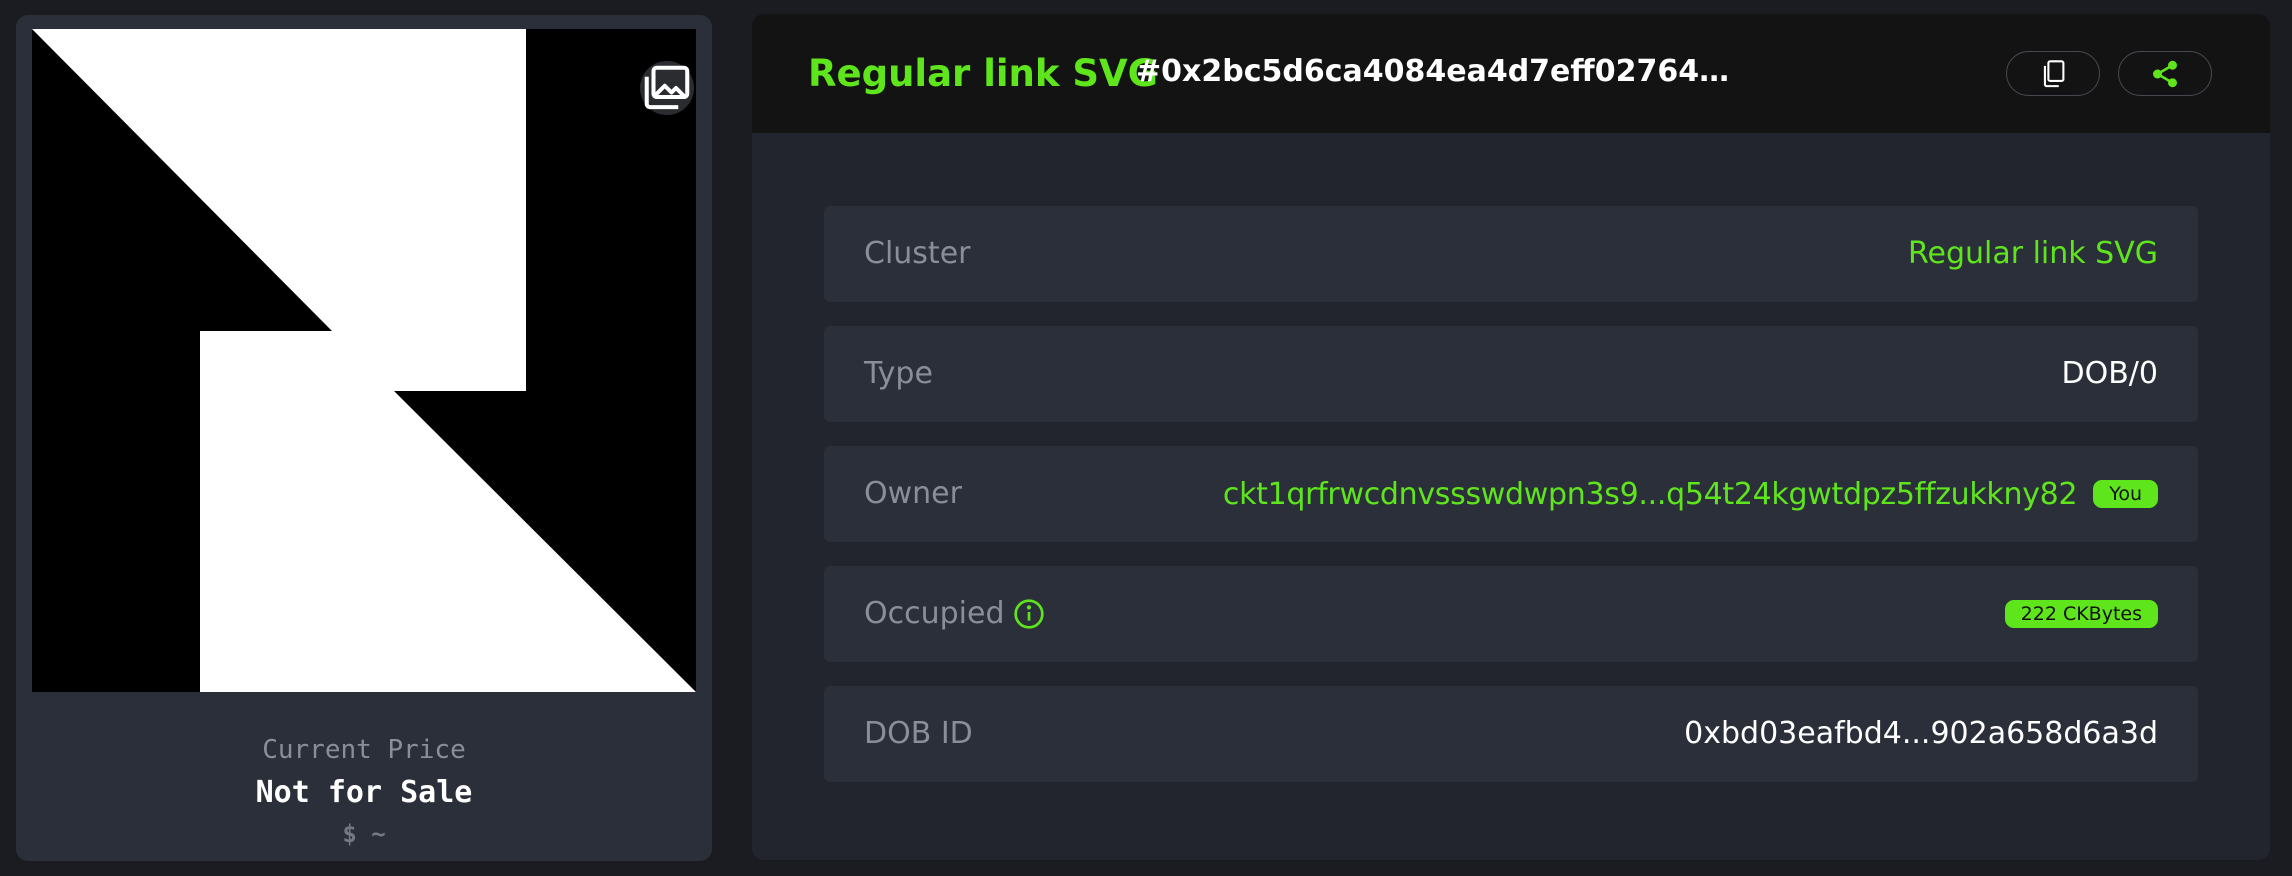  What do you see at coordinates (917, 253) in the screenshot?
I see `cluster-label: Cluster` at bounding box center [917, 253].